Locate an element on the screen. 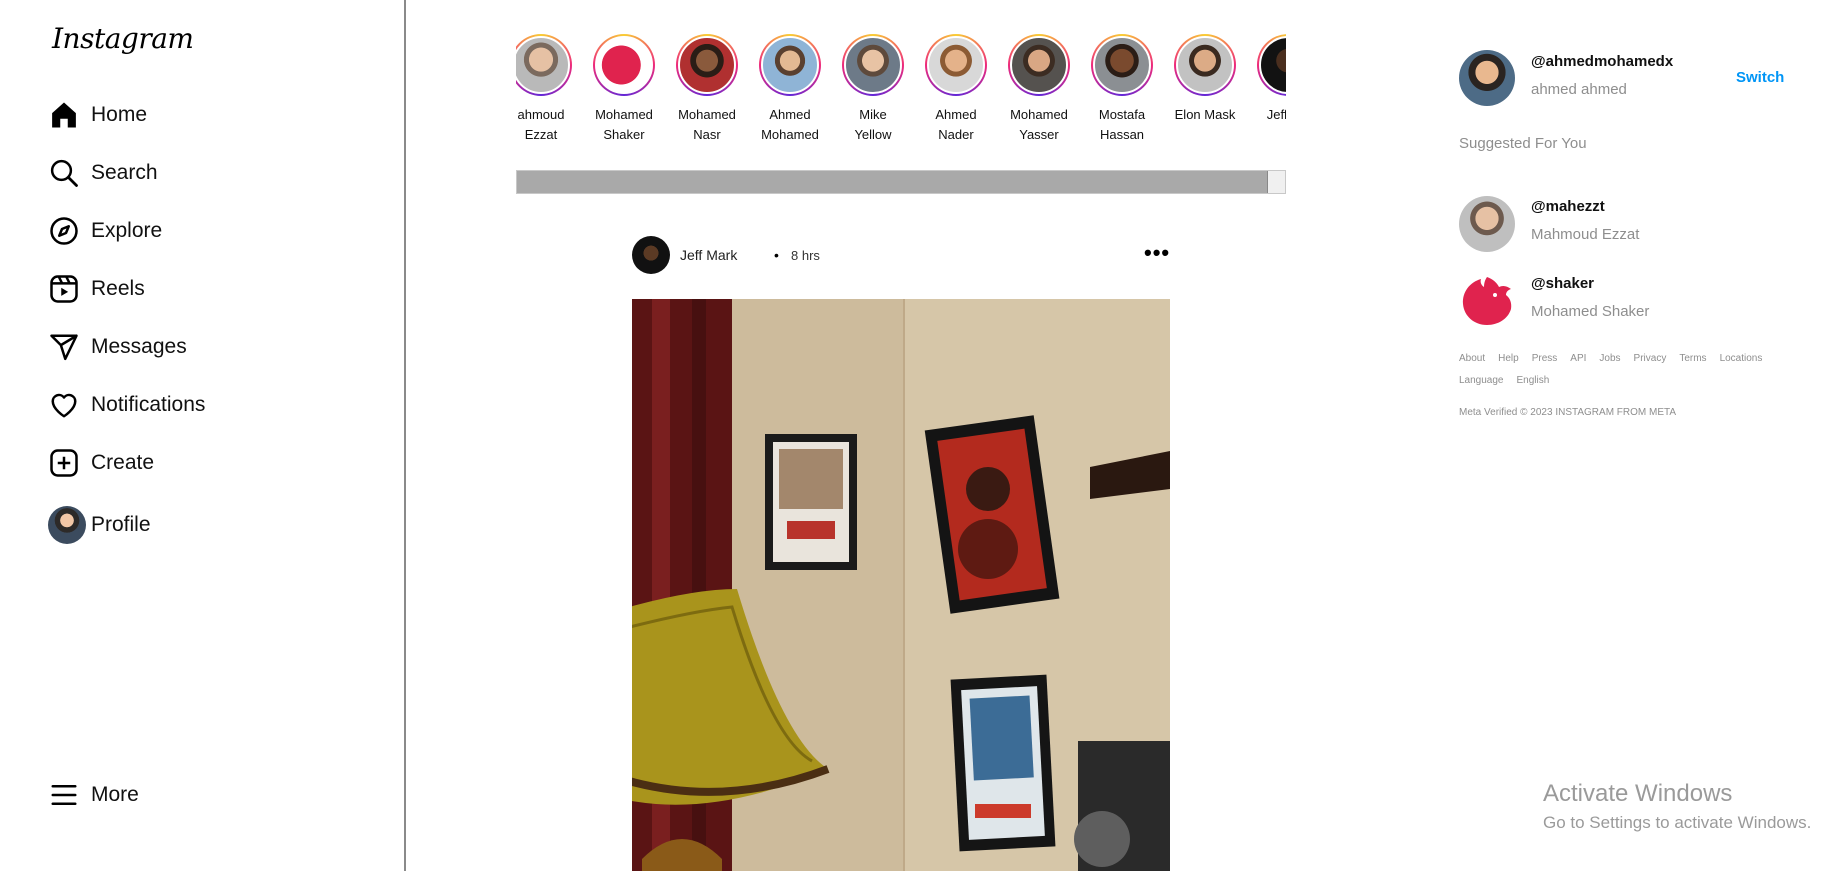 The height and width of the screenshot is (871, 1832). footer-link-press: Press is located at coordinates (1545, 358).